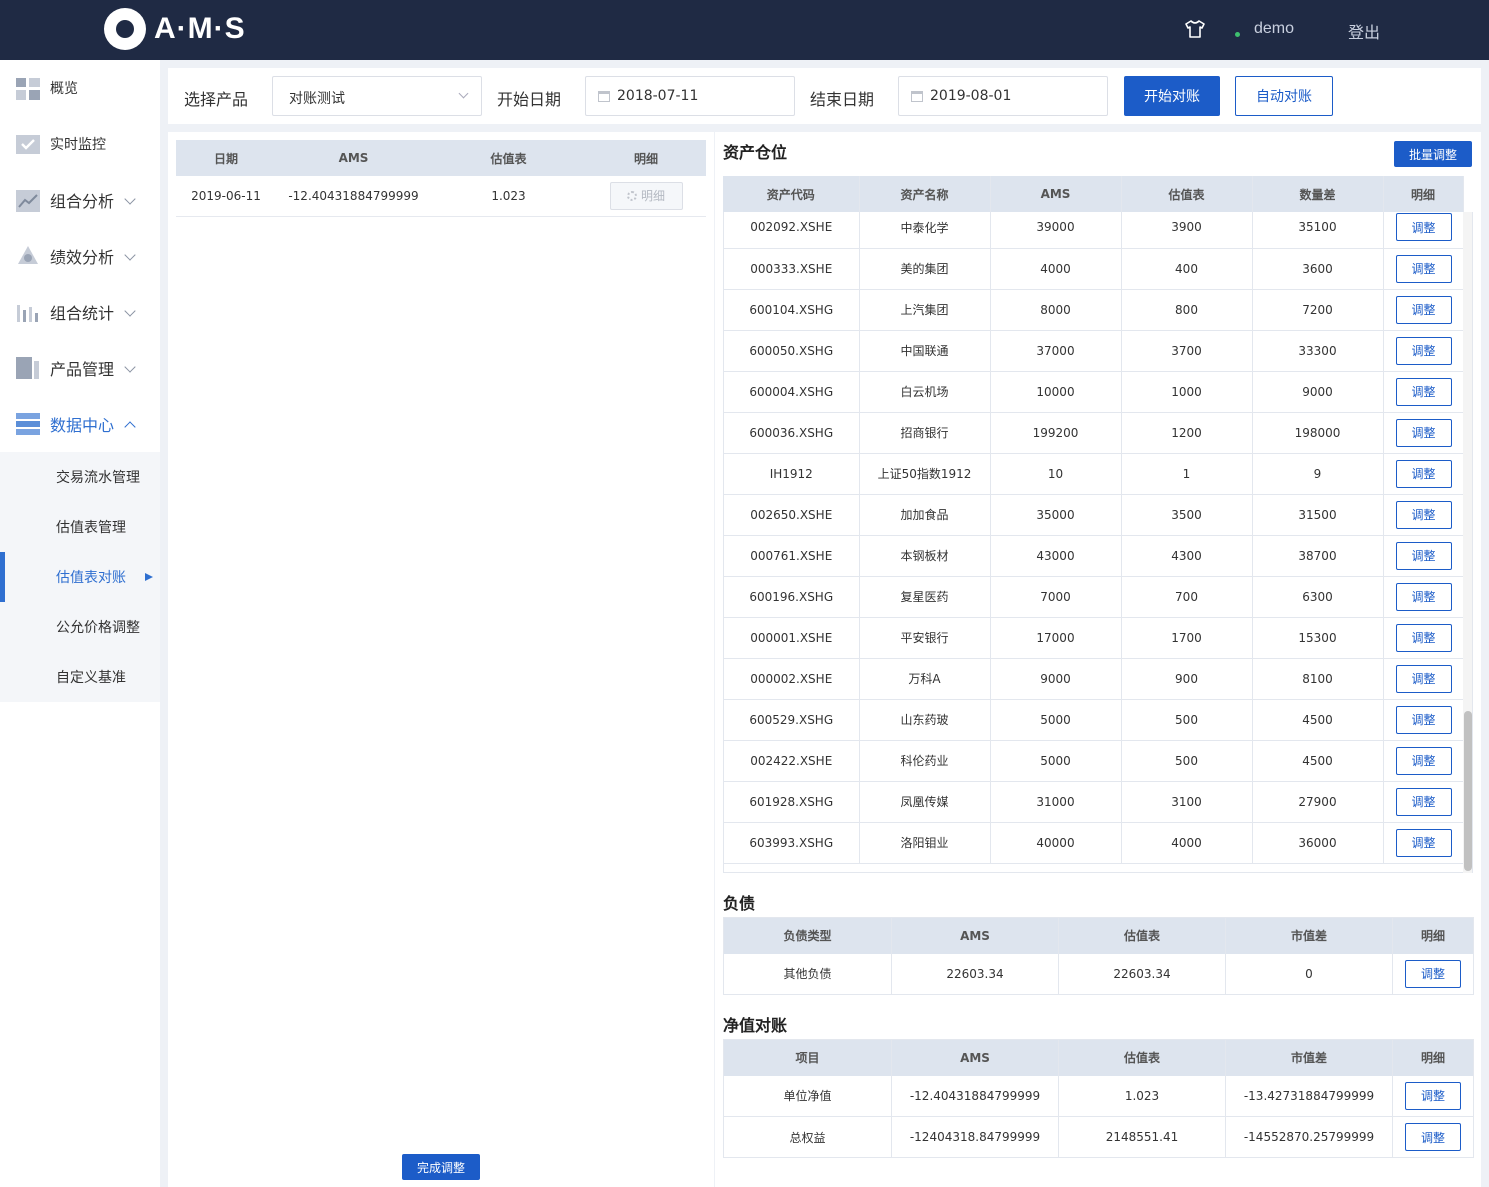  What do you see at coordinates (80, 256) in the screenshot?
I see `sidebar-item-performance-analysis: 绩效分析` at bounding box center [80, 256].